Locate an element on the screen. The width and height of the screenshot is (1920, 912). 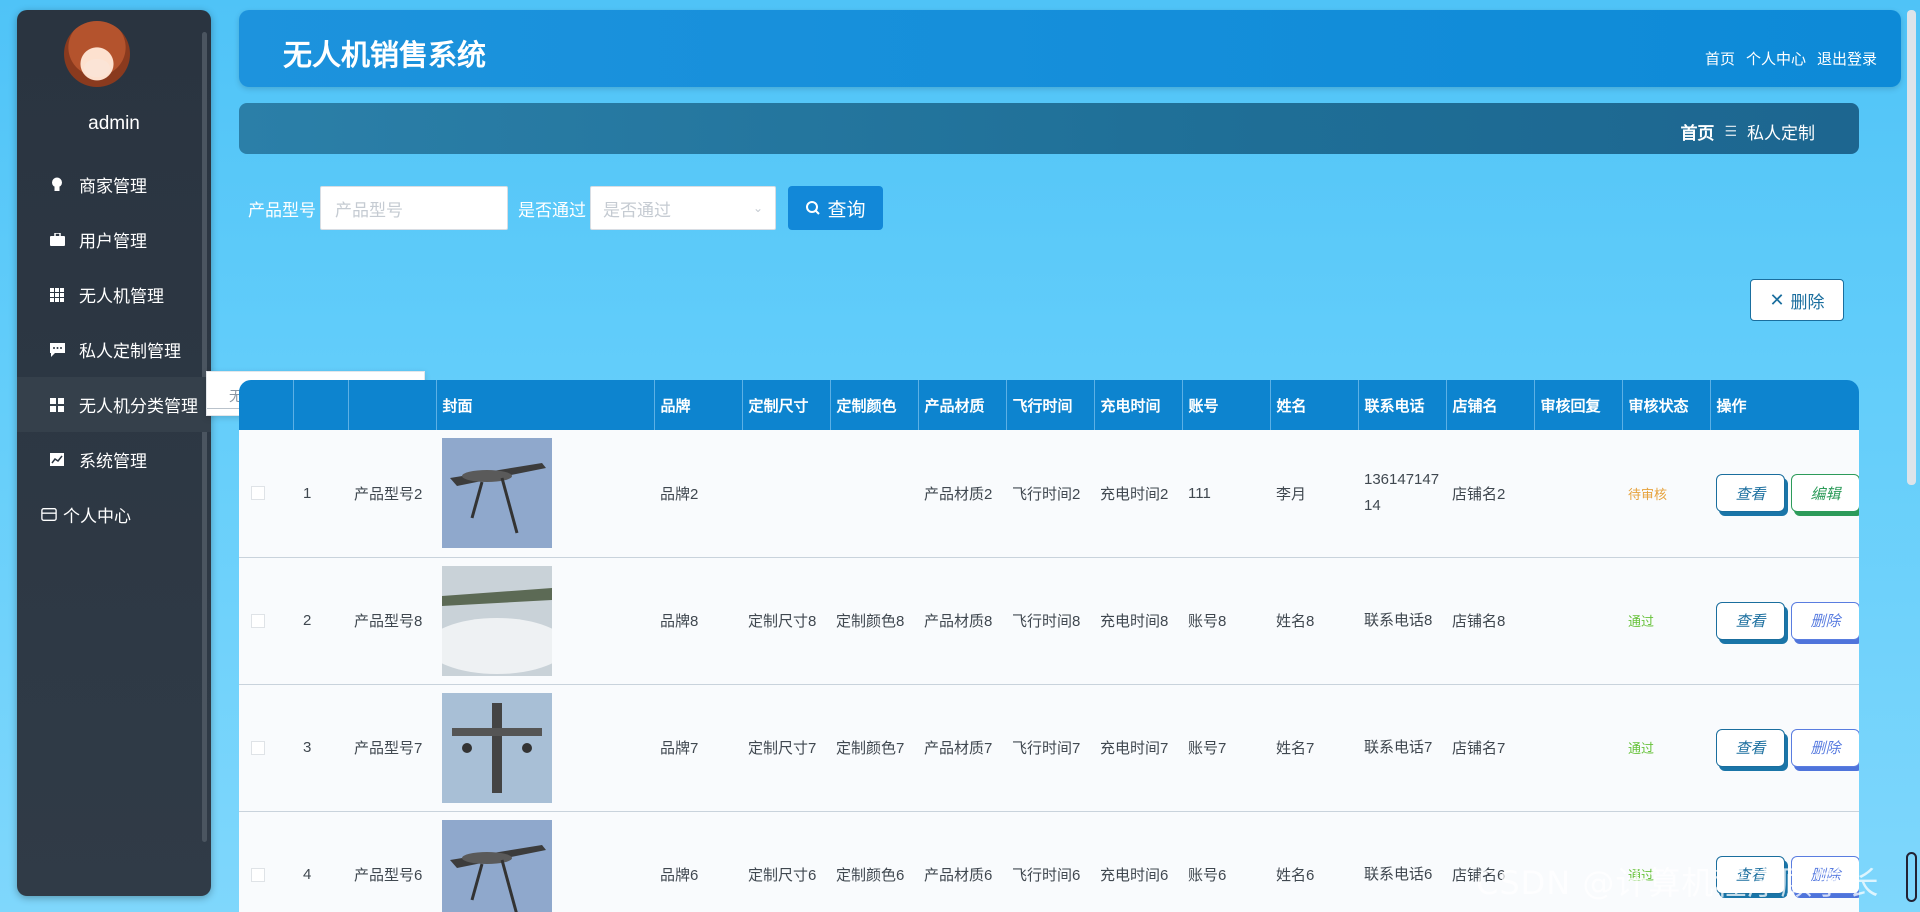
sidebar-item-label: 私人定制管理 is located at coordinates (130, 351).